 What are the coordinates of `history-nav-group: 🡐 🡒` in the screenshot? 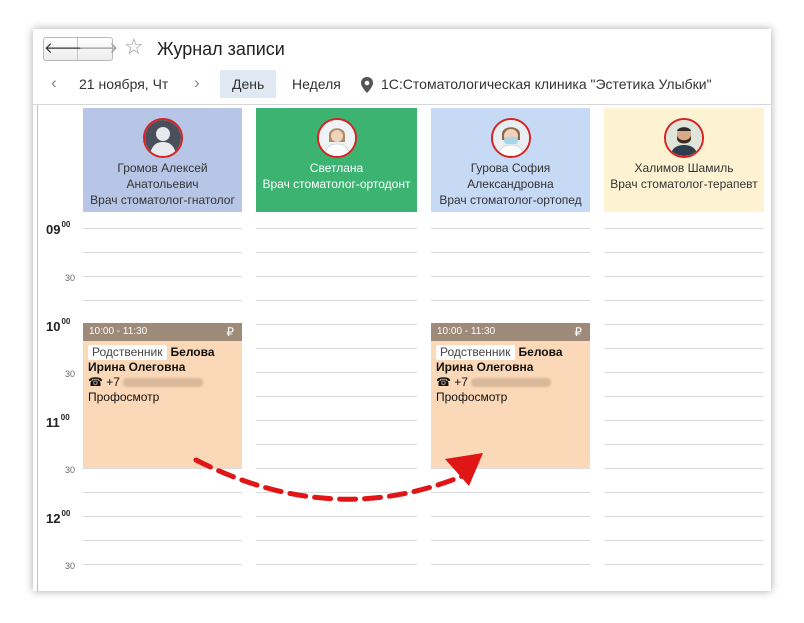 It's located at (80, 49).